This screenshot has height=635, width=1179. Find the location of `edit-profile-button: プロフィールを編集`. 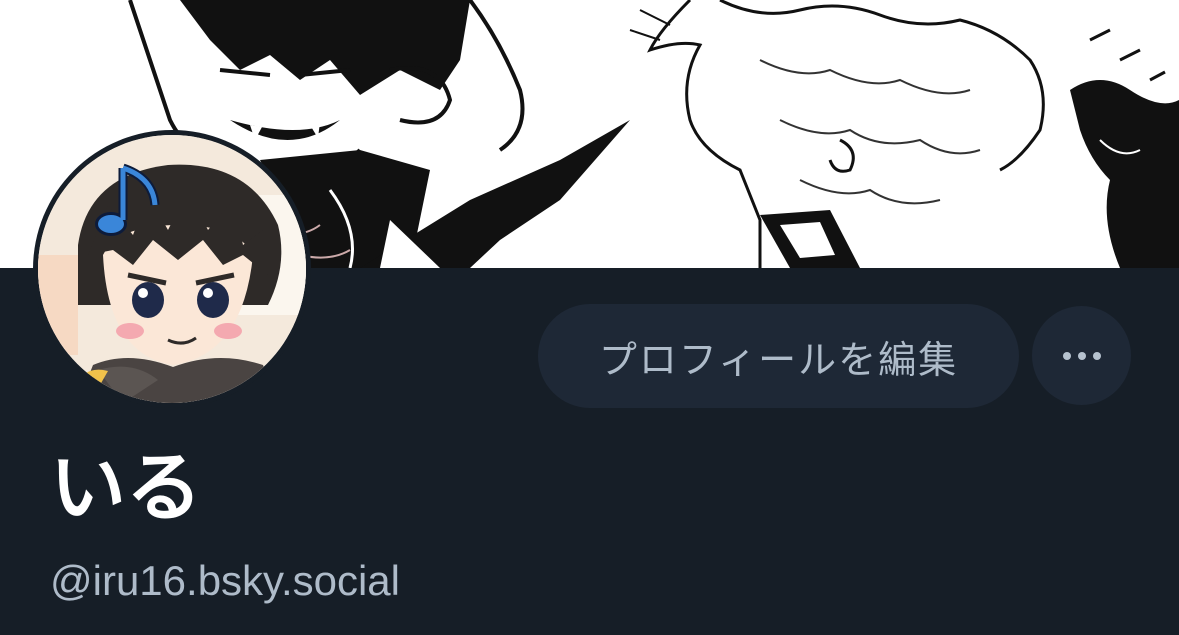

edit-profile-button: プロフィールを編集 is located at coordinates (778, 356).